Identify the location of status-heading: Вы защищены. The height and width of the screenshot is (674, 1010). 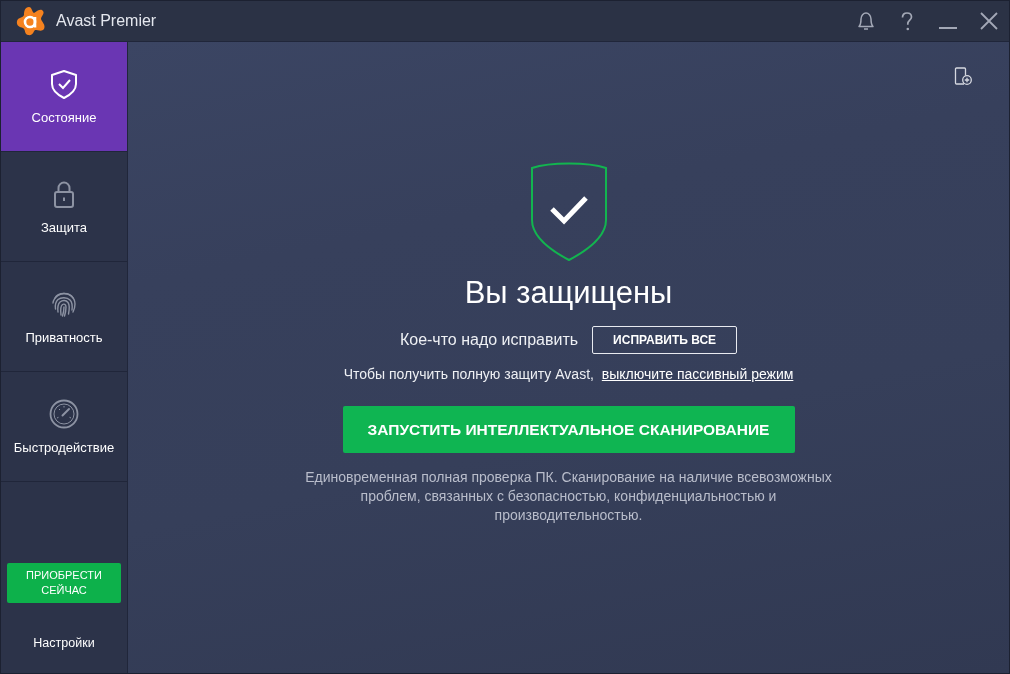
(568, 293).